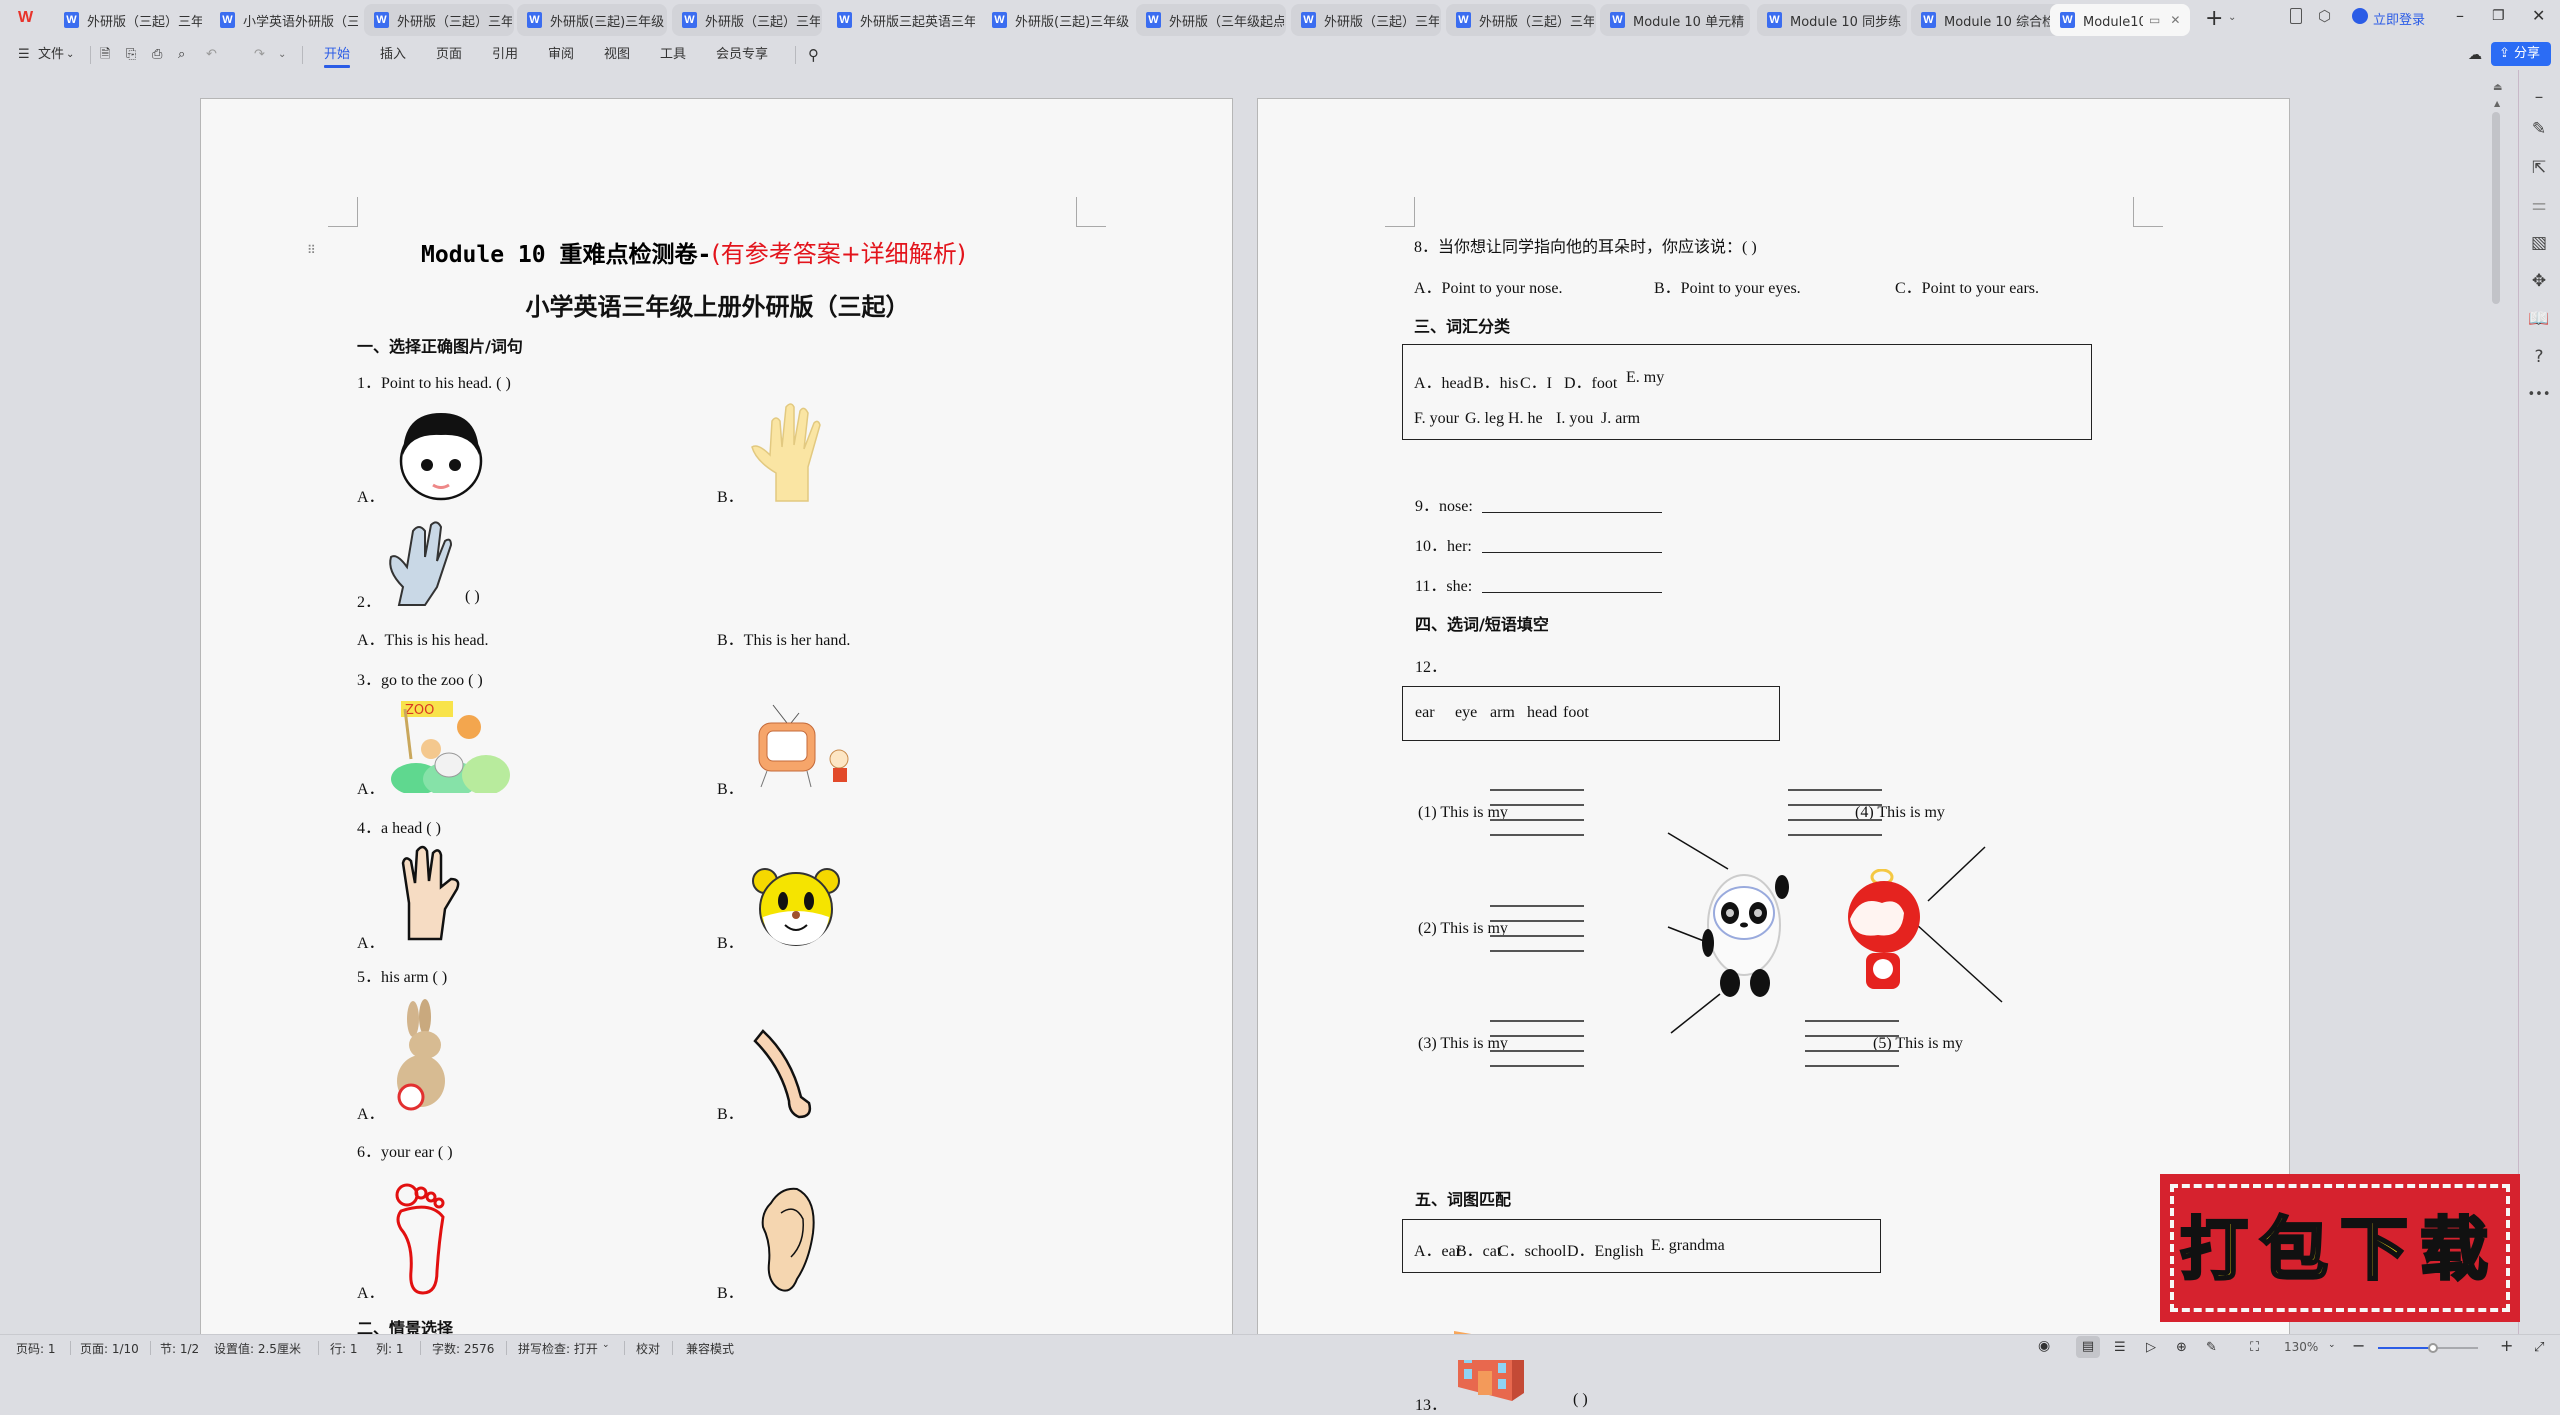  Describe the element at coordinates (179, 1348) in the screenshot. I see `status-section: 节: 1/2` at that location.